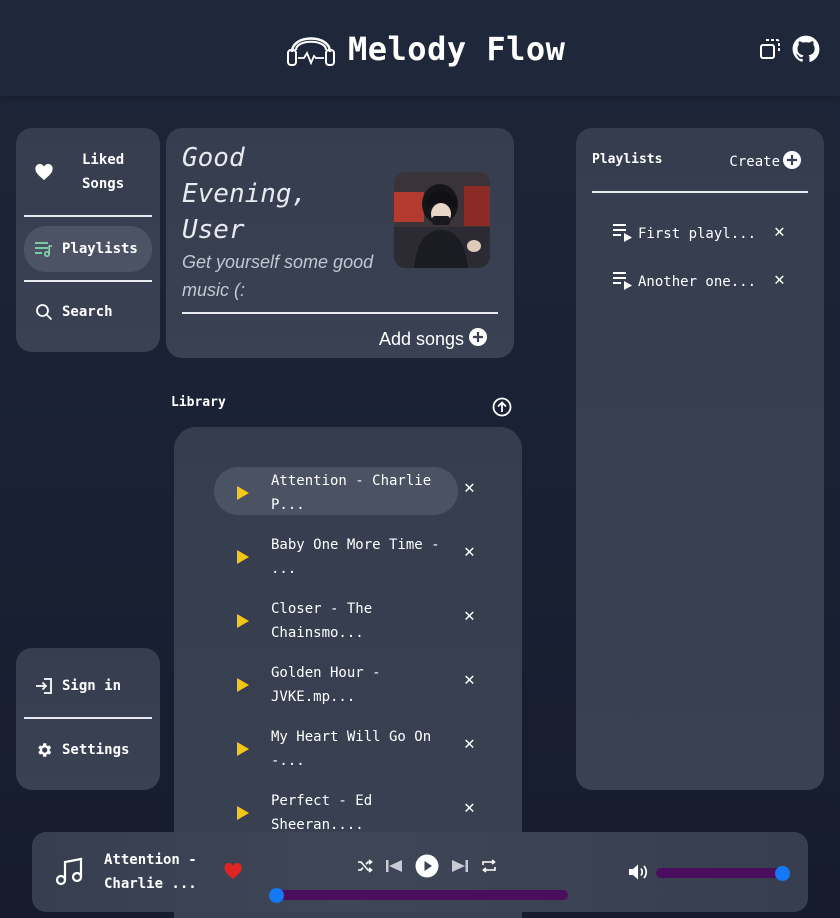  I want to click on previous-icon, so click(394, 868).